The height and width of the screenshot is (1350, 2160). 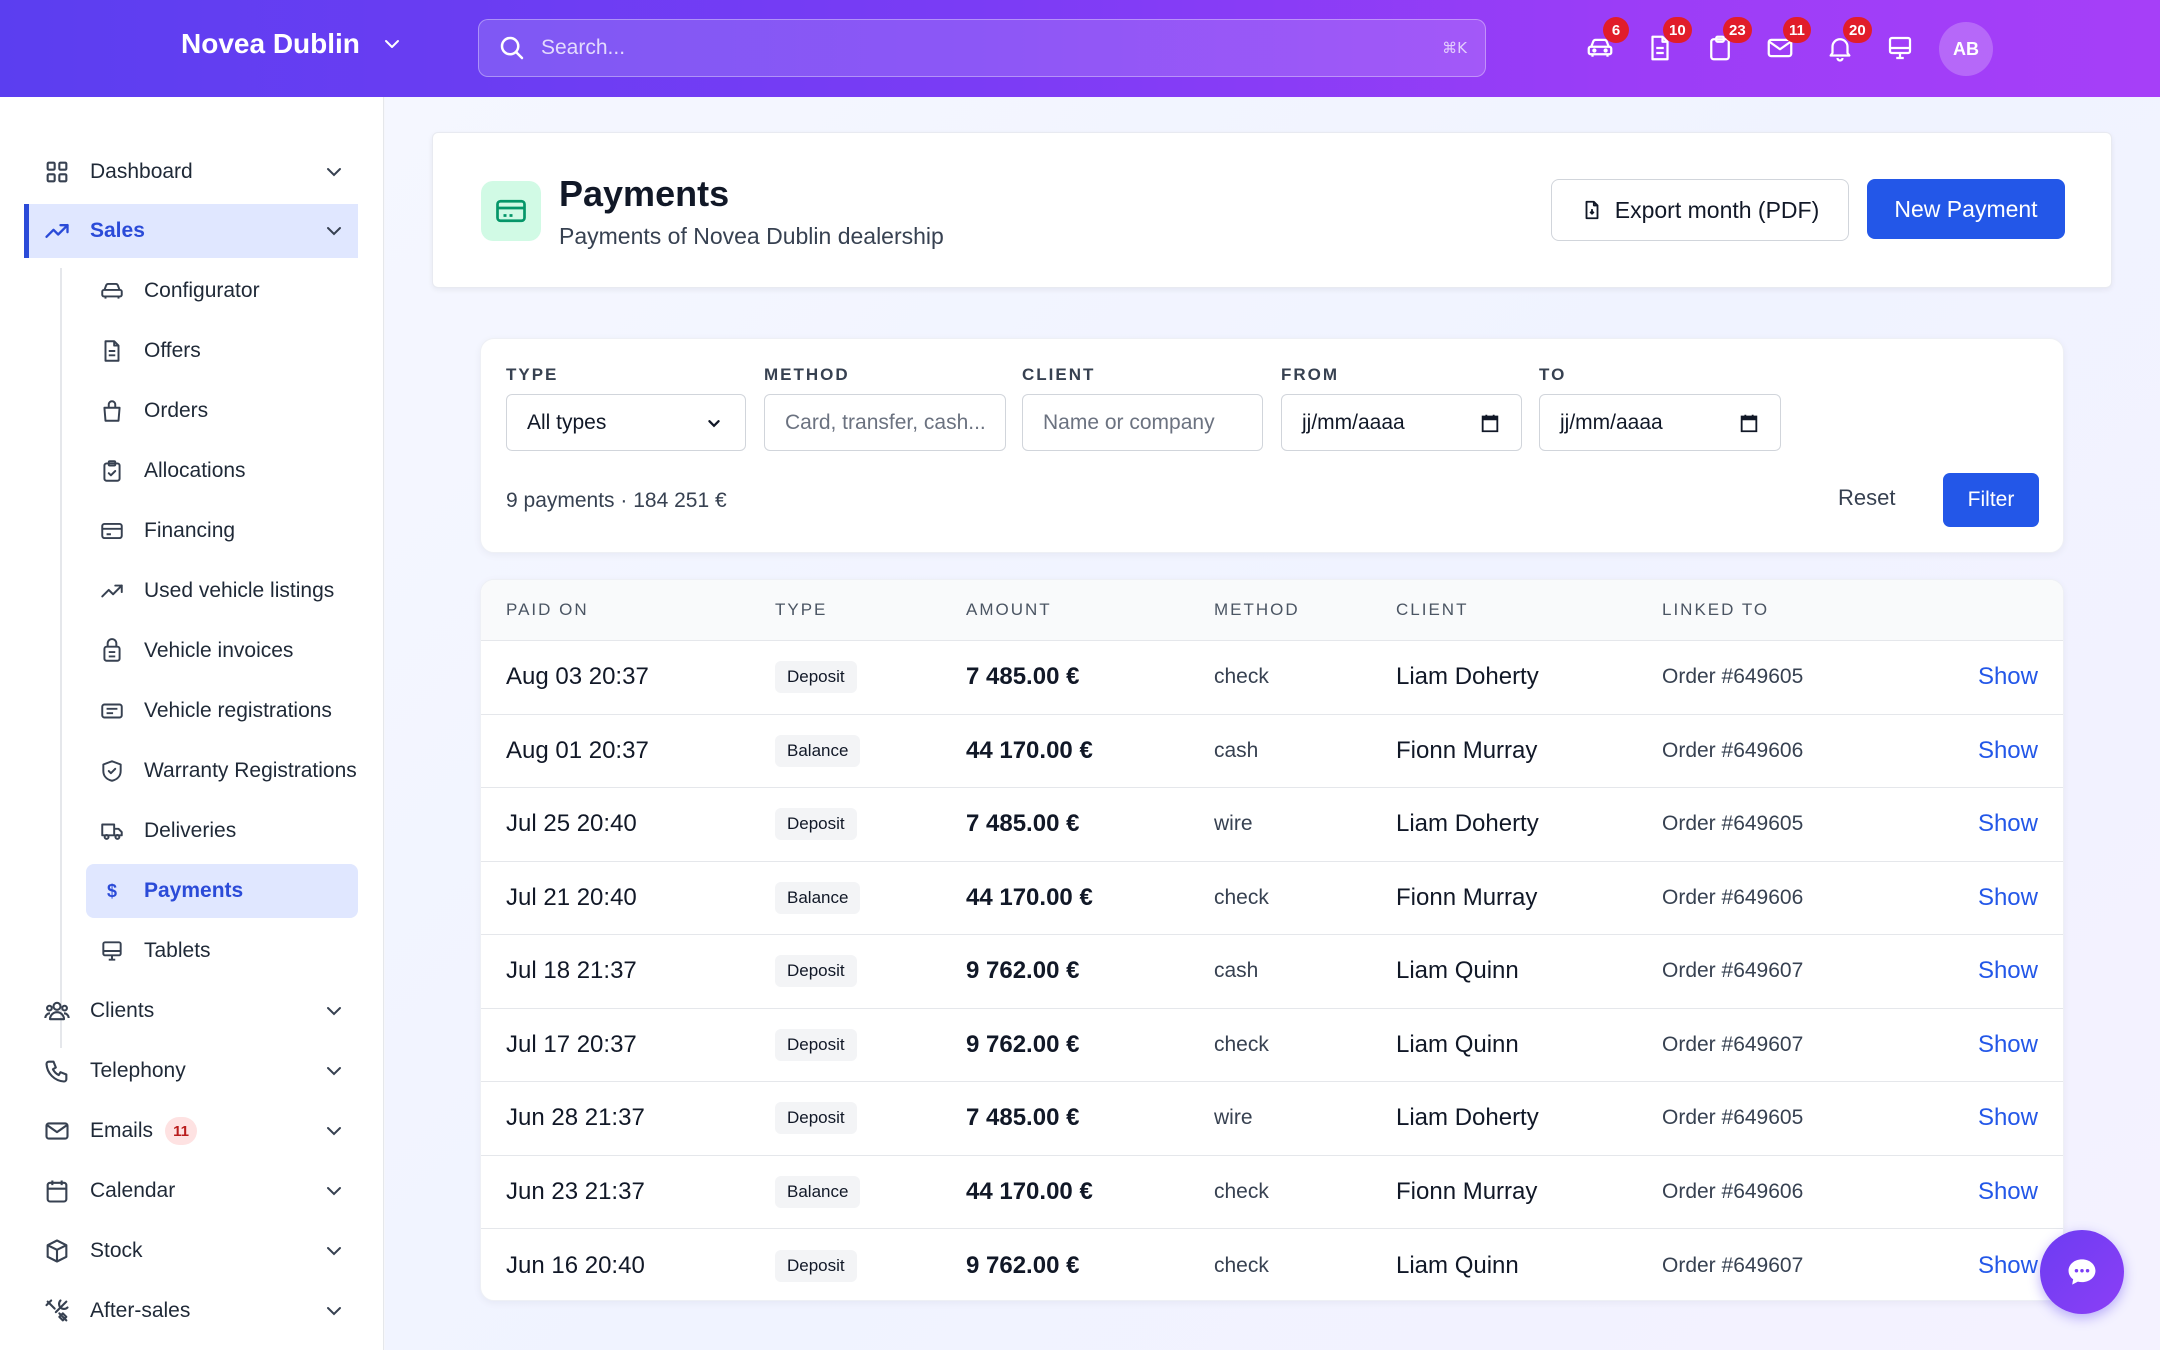 I want to click on sidebar-item-stock: Stock, so click(x=191, y=1251).